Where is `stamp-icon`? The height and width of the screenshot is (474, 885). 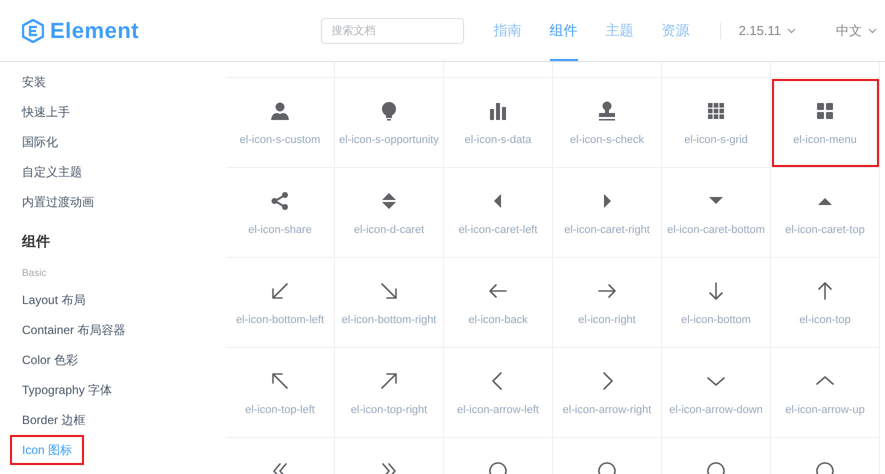
stamp-icon is located at coordinates (607, 111).